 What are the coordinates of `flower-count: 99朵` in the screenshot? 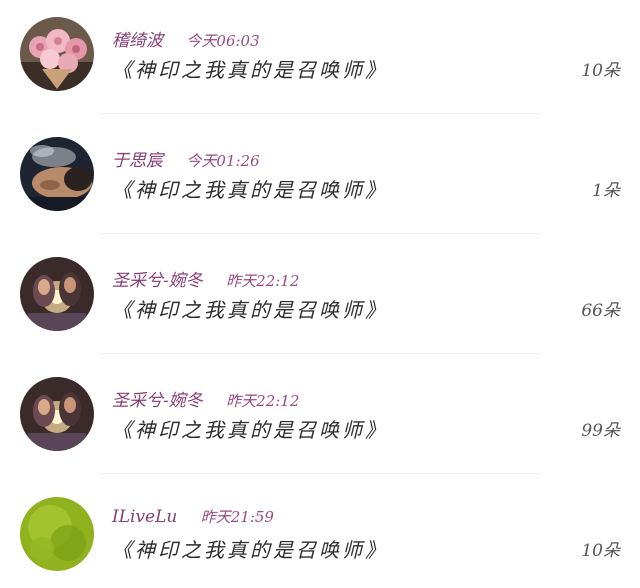 It's located at (600, 431).